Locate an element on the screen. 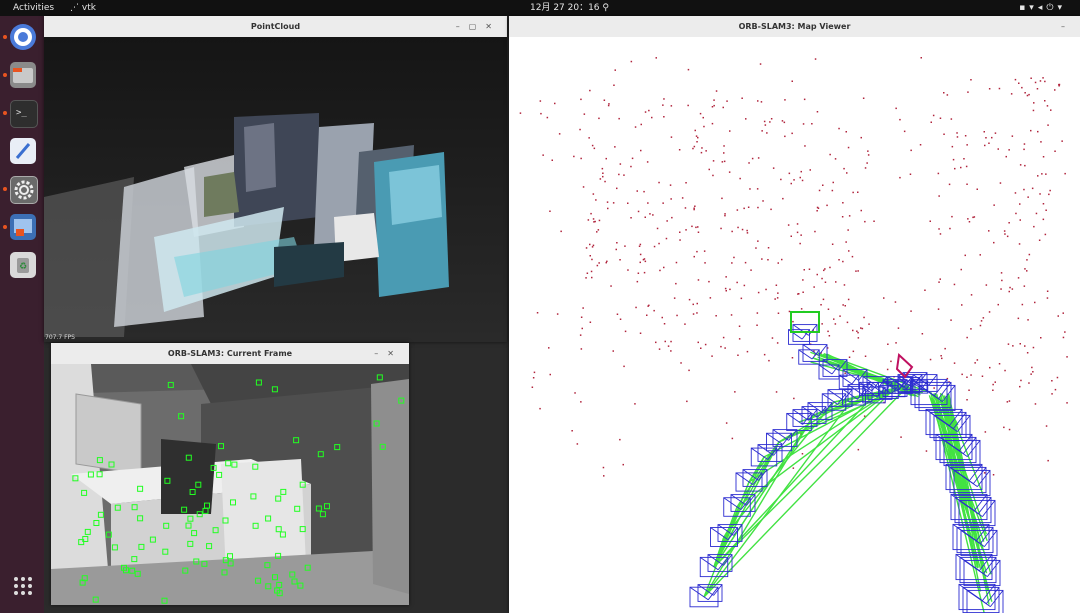  dock-item-chromium is located at coordinates (23, 37).